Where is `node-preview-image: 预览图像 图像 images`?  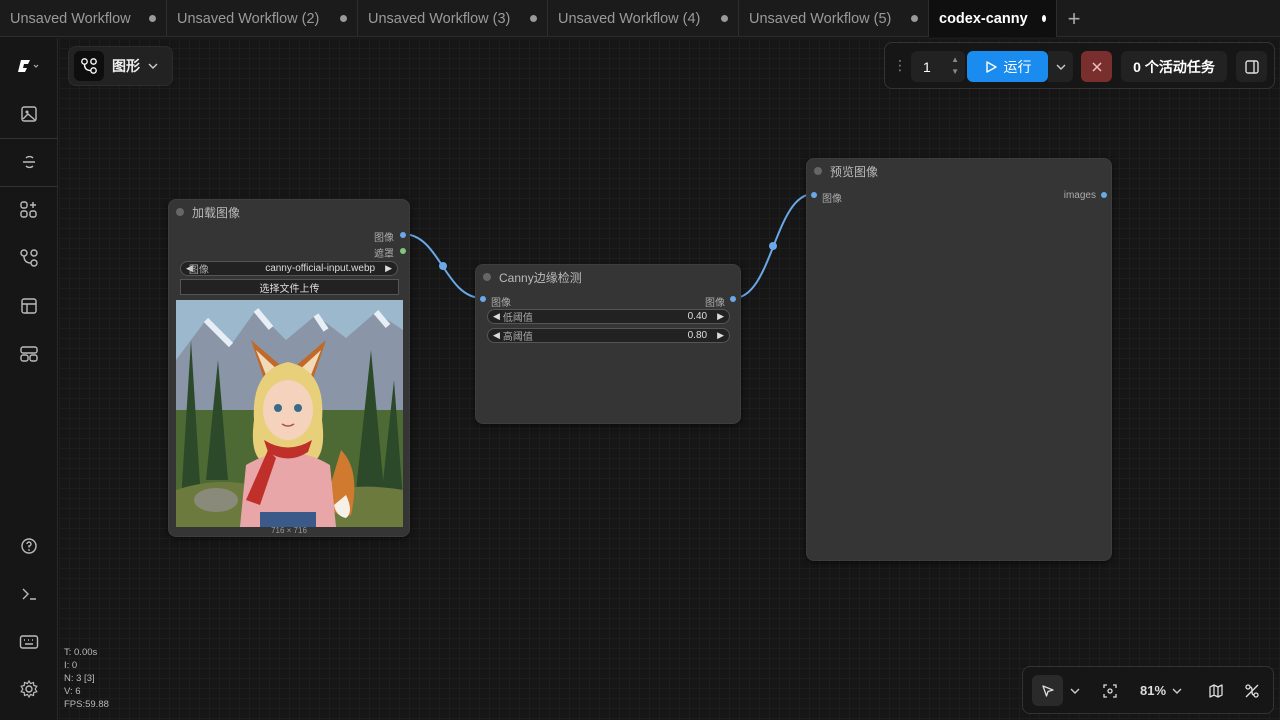
node-preview-image: 预览图像 图像 images is located at coordinates (959, 359).